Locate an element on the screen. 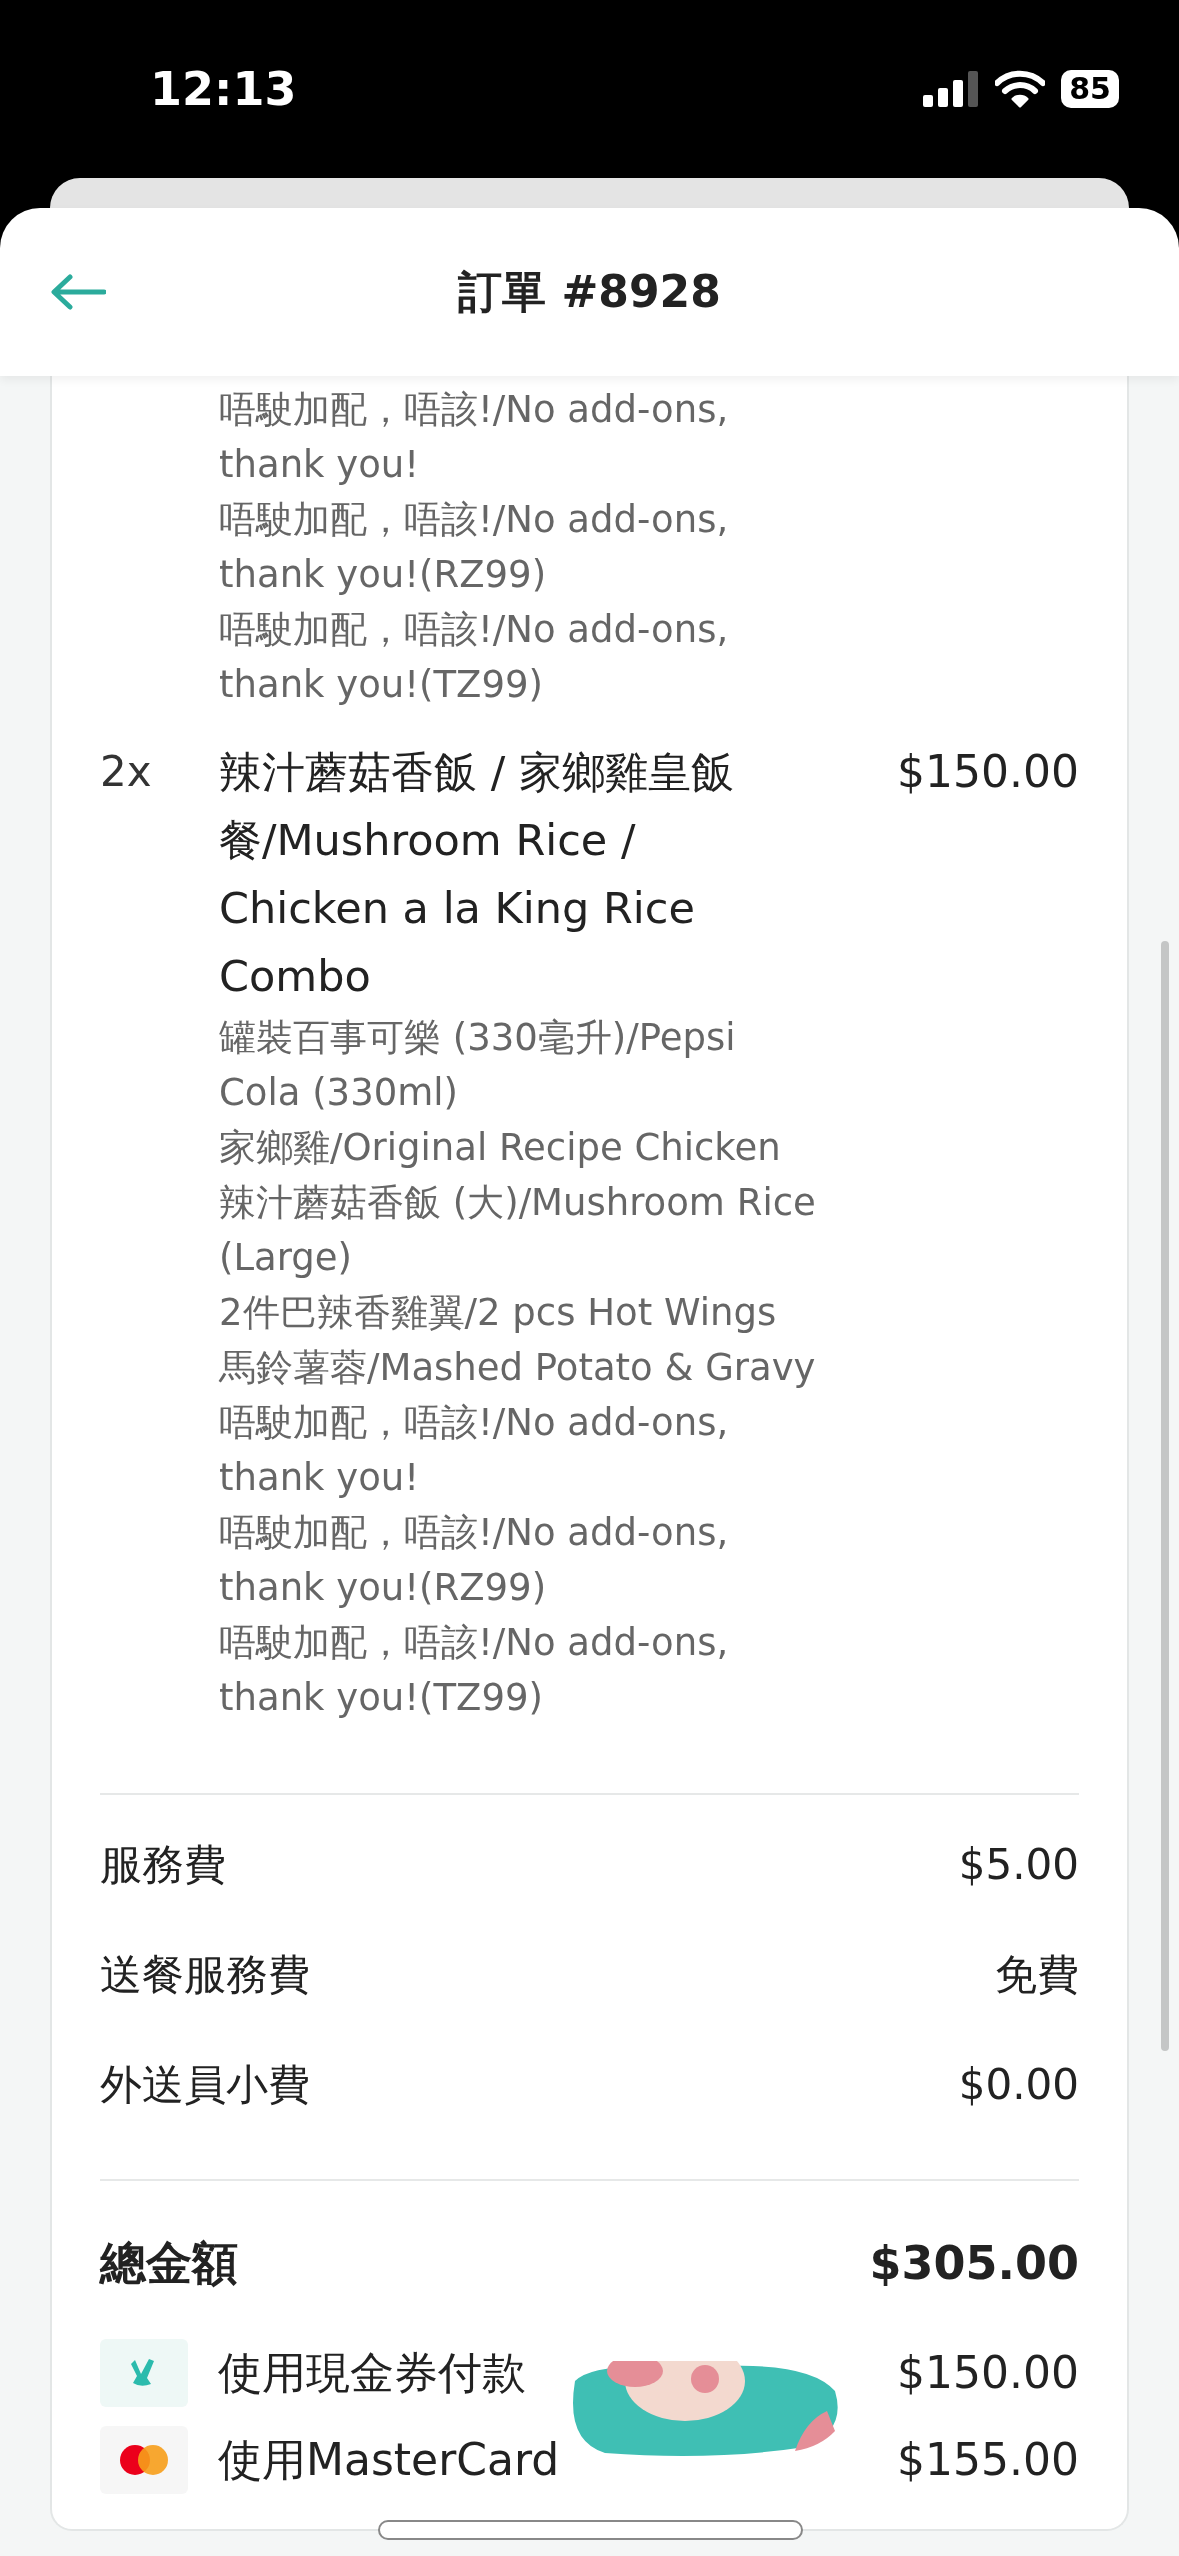 Image resolution: width=1179 pixels, height=2556 pixels. fee-value: 免費 is located at coordinates (1037, 1974).